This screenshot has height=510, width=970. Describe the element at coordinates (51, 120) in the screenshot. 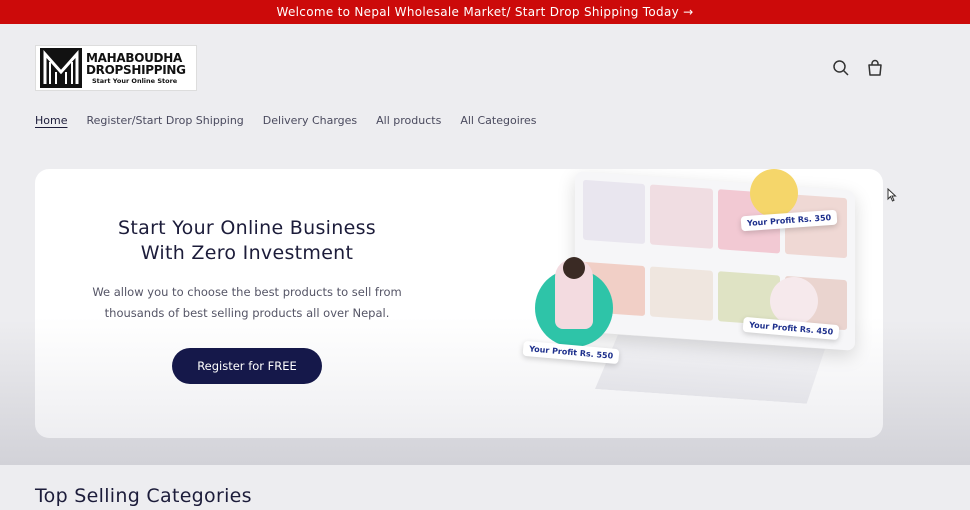

I see `nav-home: Home` at that location.